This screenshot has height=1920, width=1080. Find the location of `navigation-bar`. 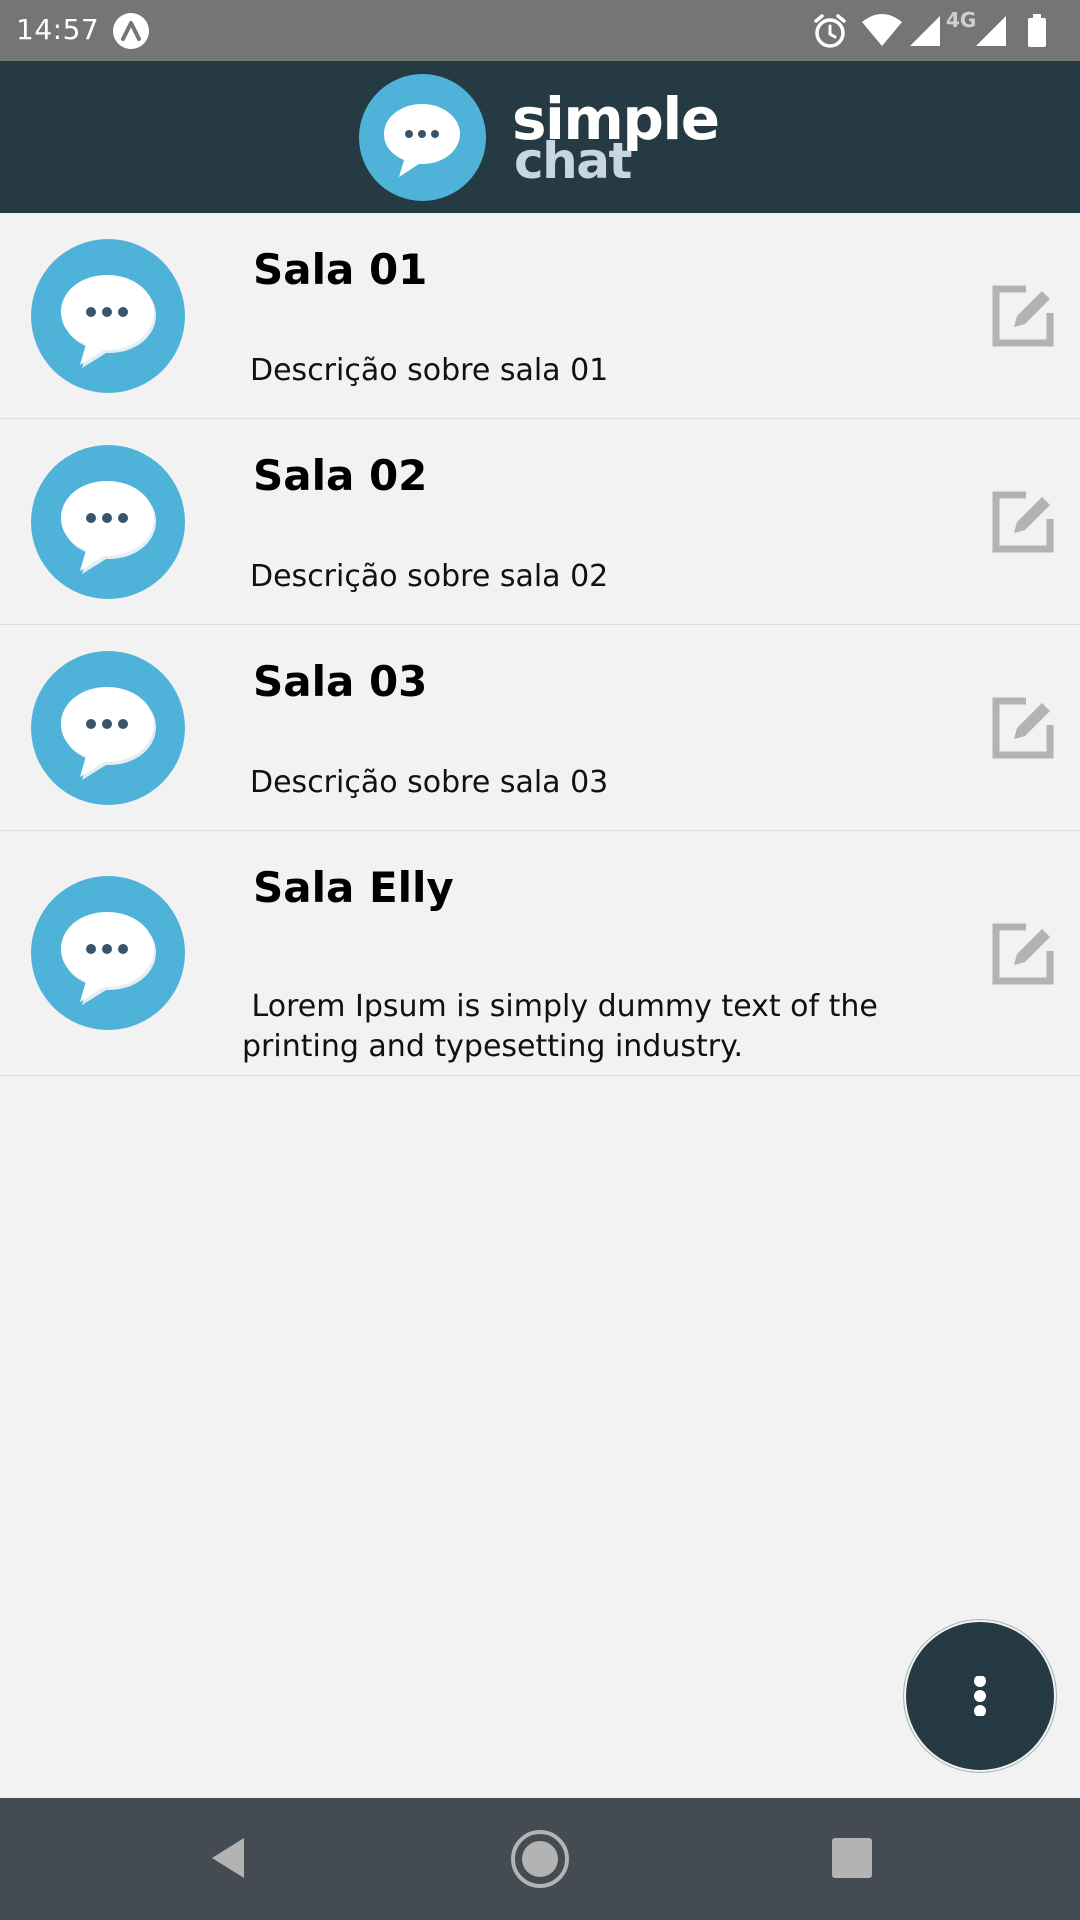

navigation-bar is located at coordinates (540, 1859).